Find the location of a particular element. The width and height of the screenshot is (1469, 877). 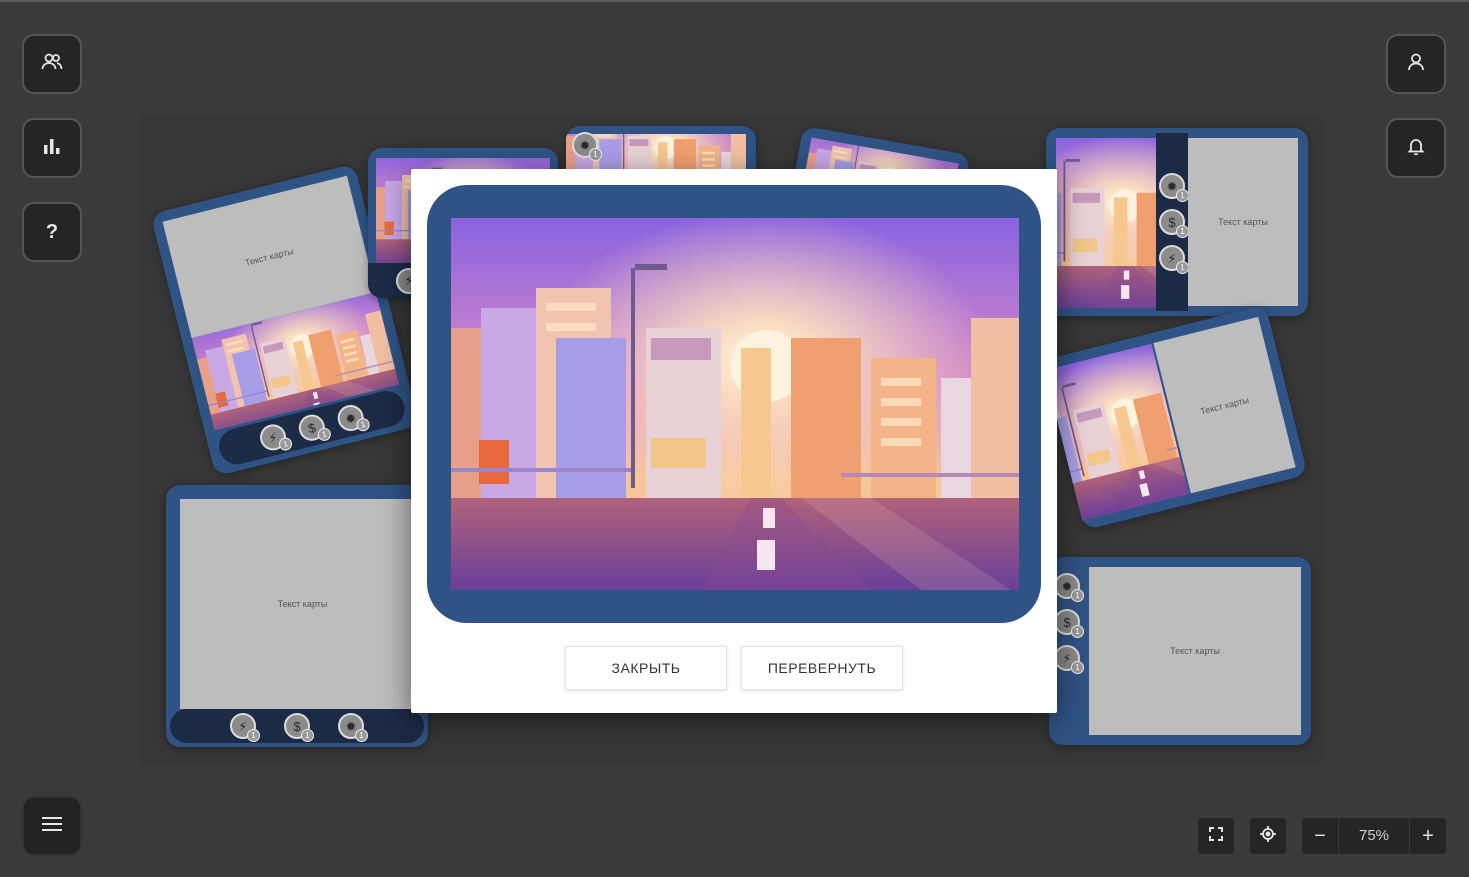

menu-icon is located at coordinates (52, 826).